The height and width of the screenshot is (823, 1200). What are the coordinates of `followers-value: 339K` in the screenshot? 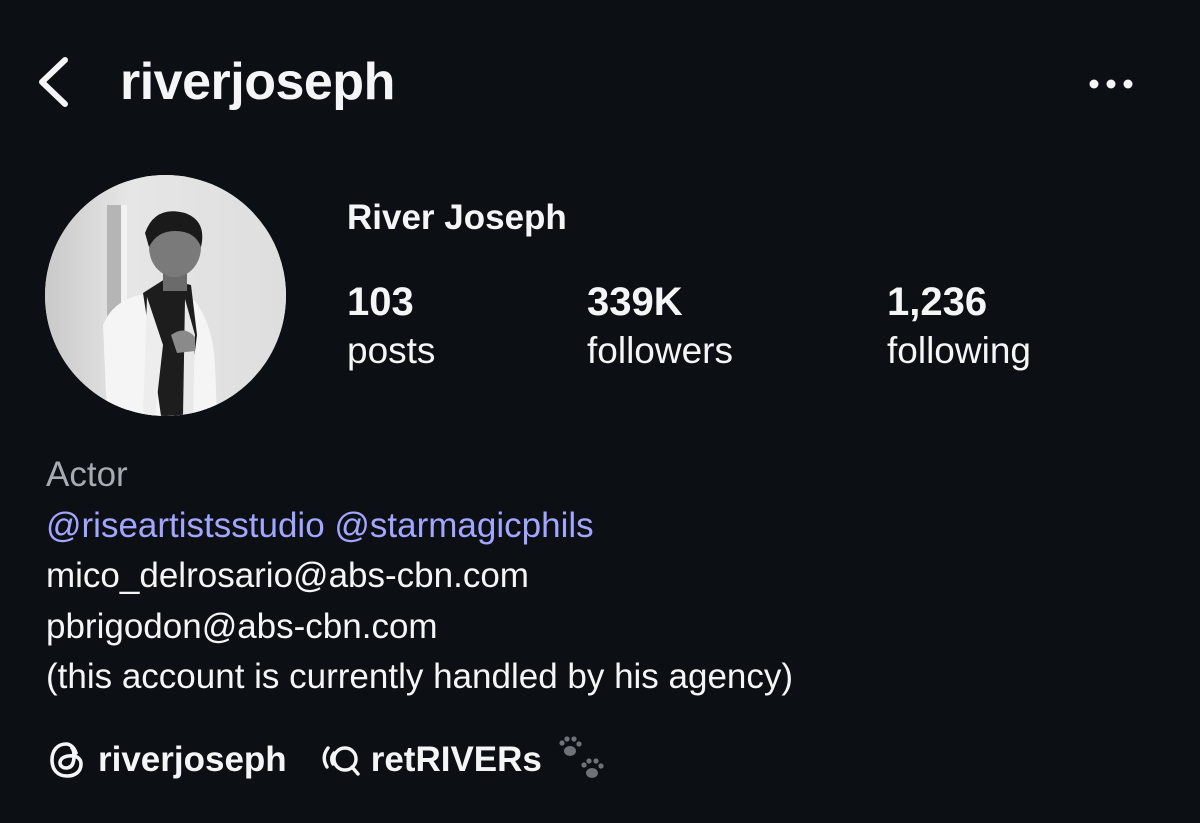 It's located at (635, 302).